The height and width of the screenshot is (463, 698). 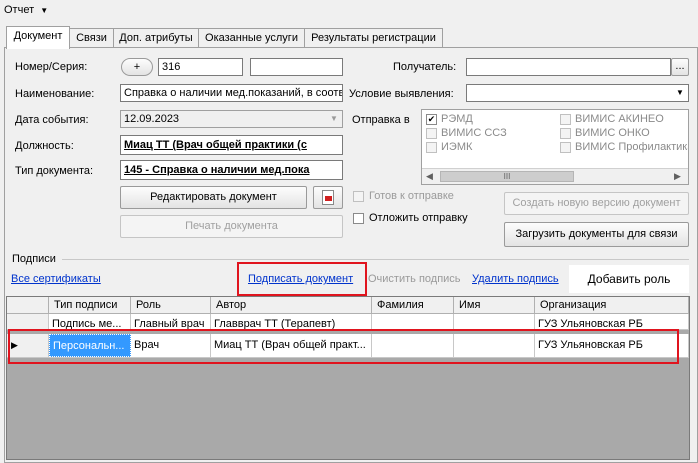 What do you see at coordinates (624, 147) in the screenshot?
I see `send-target-vimis-prof: ВИМИС Профилактика` at bounding box center [624, 147].